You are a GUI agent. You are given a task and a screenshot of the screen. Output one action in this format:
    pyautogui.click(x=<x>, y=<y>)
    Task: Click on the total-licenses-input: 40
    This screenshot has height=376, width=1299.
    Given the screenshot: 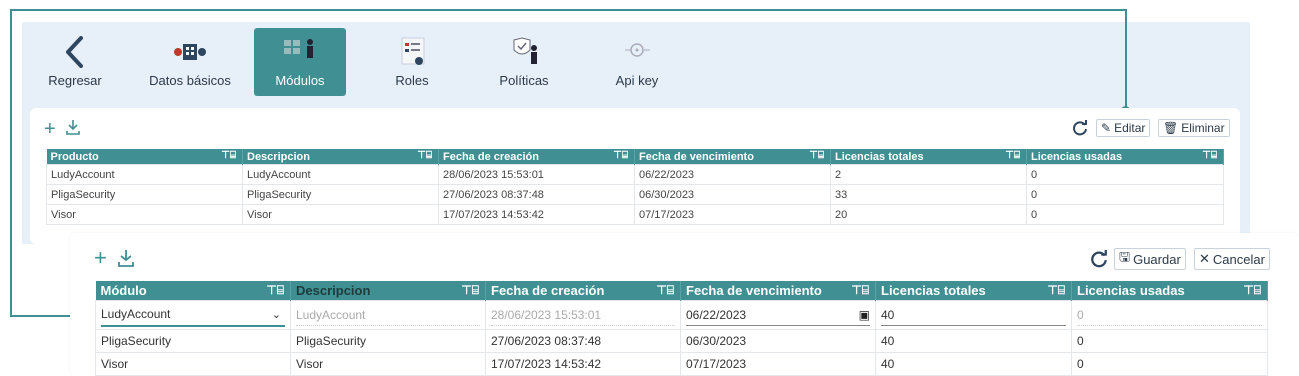 What is the action you would take?
    pyautogui.click(x=973, y=315)
    